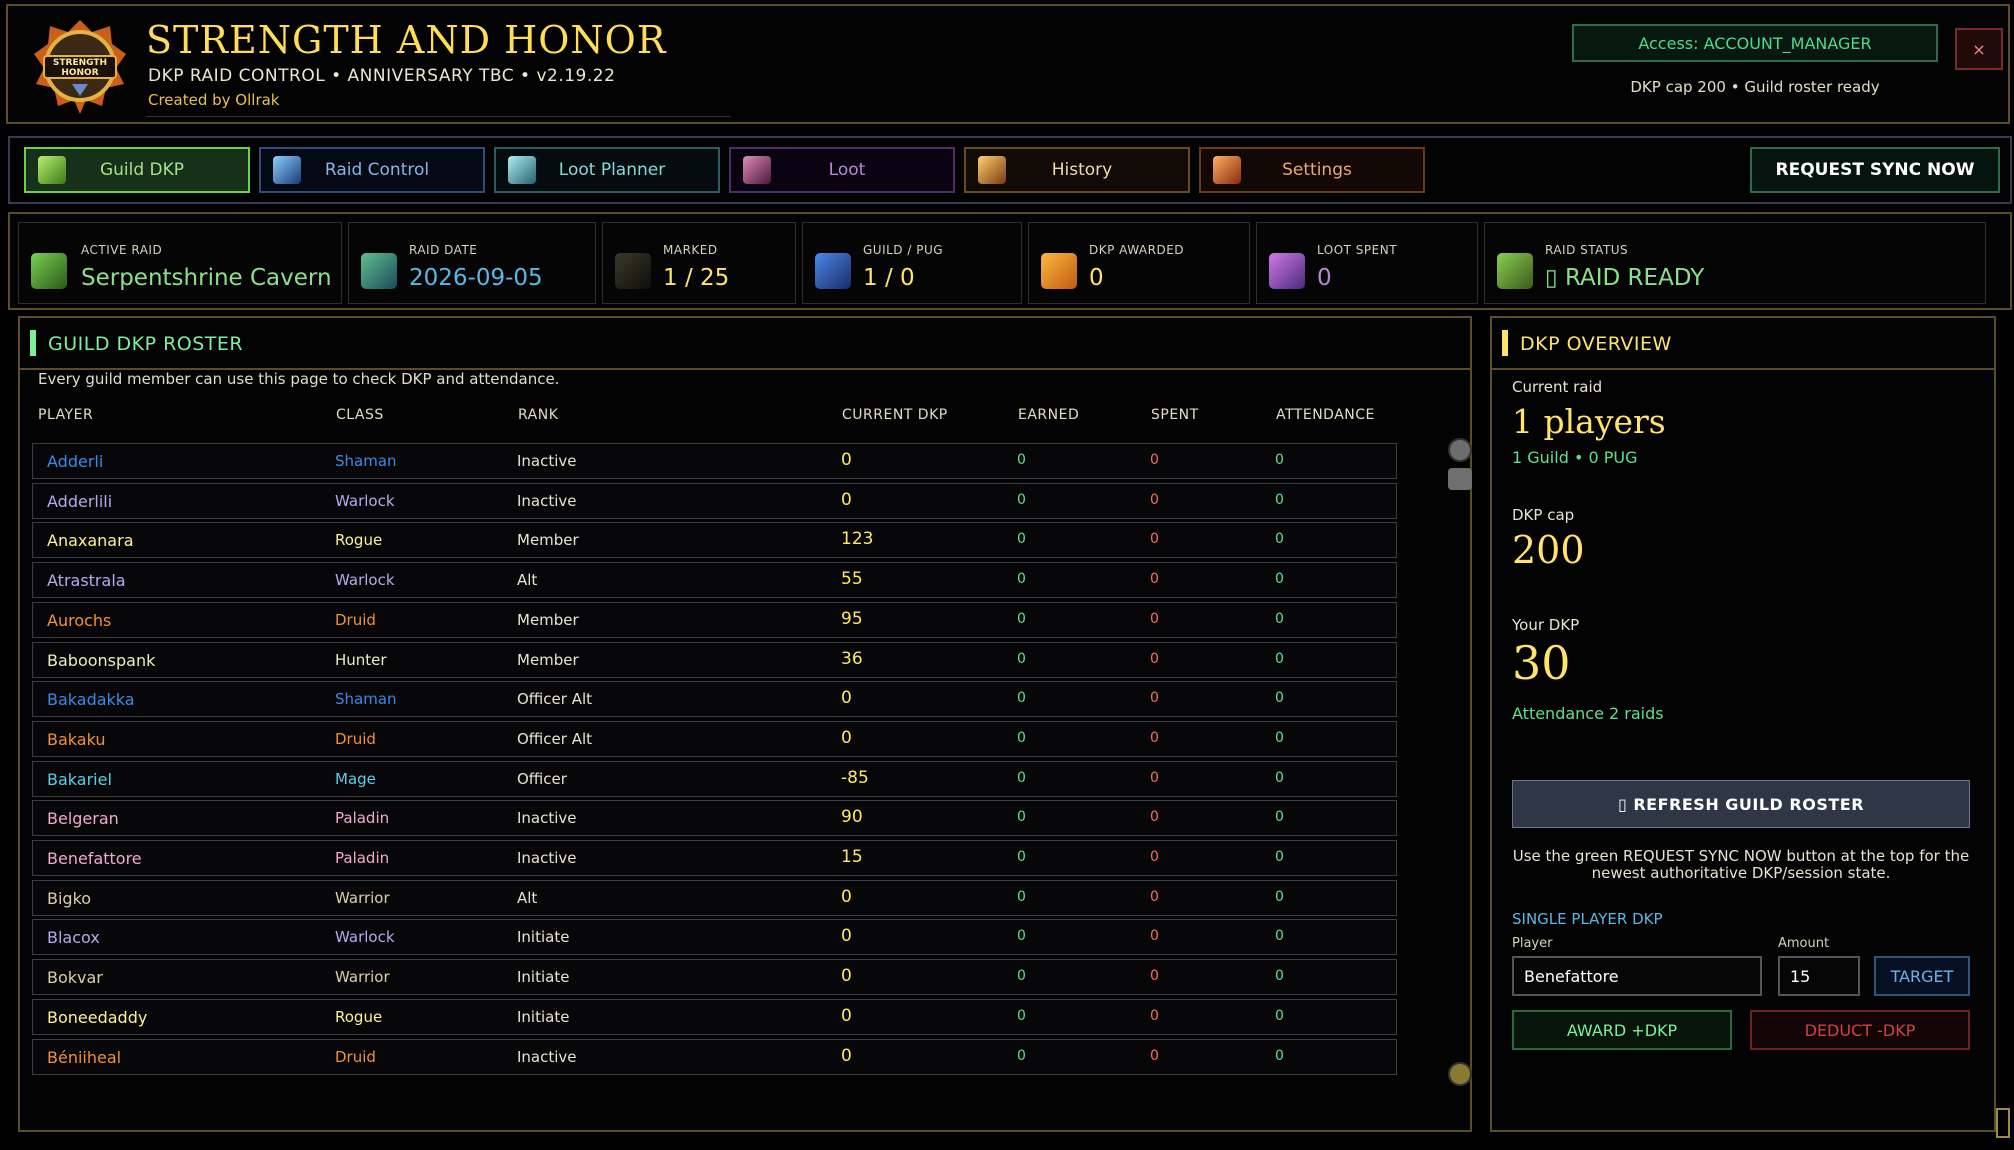  What do you see at coordinates (1317, 170) in the screenshot?
I see `tab-label: Settings` at bounding box center [1317, 170].